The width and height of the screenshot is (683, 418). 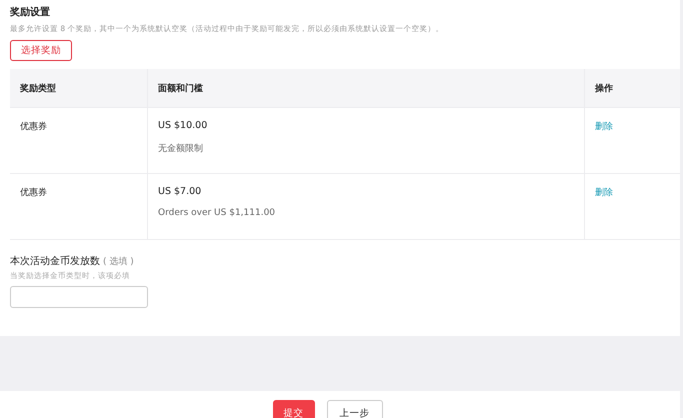 What do you see at coordinates (181, 148) in the screenshot?
I see `threshold-text: 无金额限制` at bounding box center [181, 148].